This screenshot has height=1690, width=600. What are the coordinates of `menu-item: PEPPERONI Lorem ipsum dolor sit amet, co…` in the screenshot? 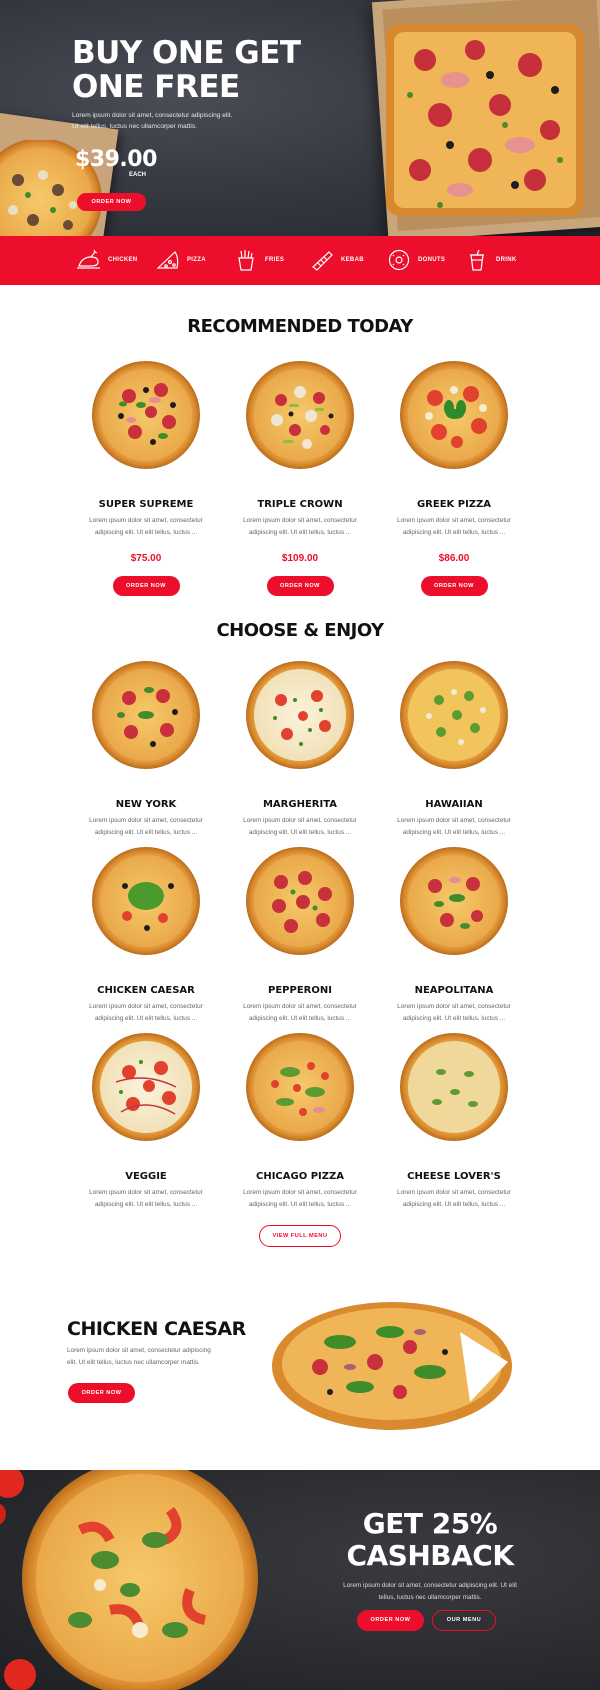 It's located at (300, 935).